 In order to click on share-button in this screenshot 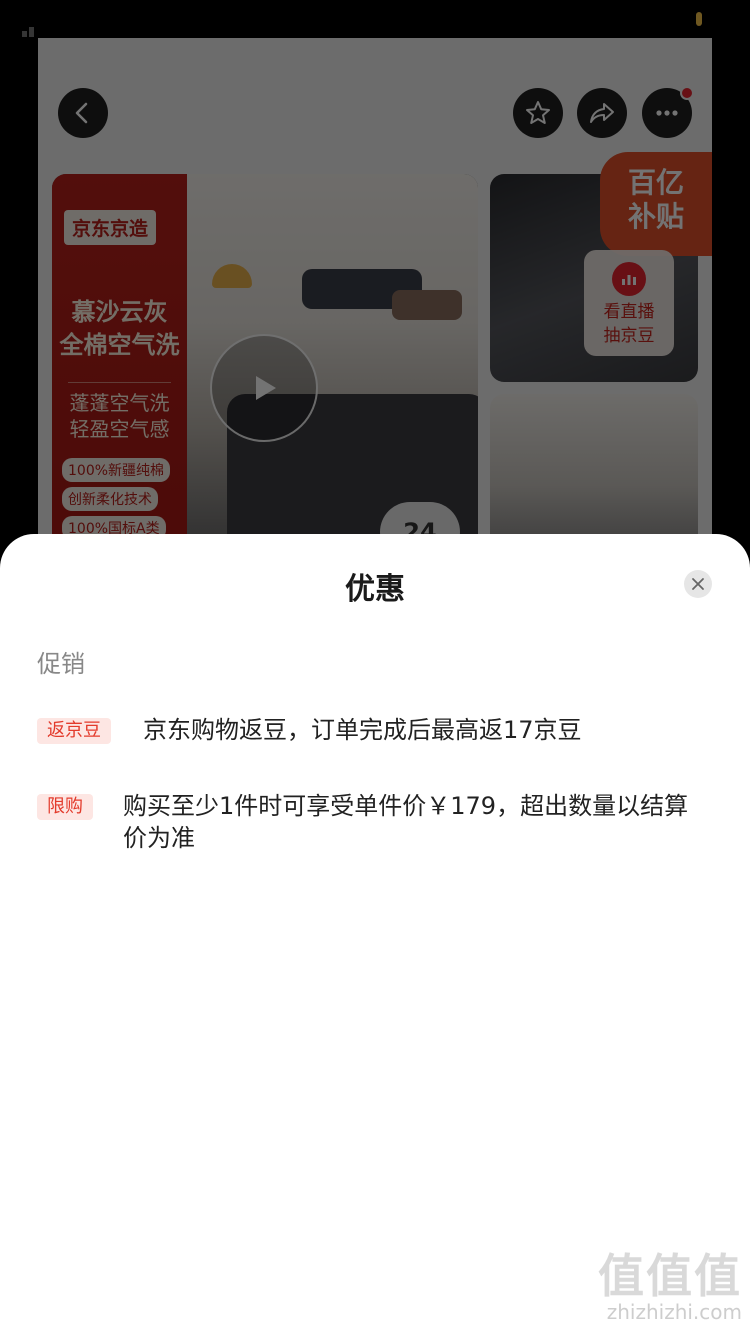, I will do `click(602, 113)`.